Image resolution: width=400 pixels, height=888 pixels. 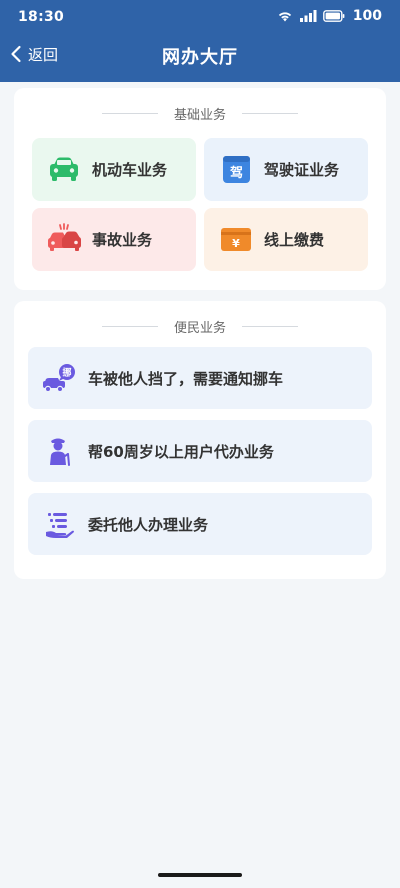 I want to click on basic-services-heading: 基础业务, so click(x=200, y=113).